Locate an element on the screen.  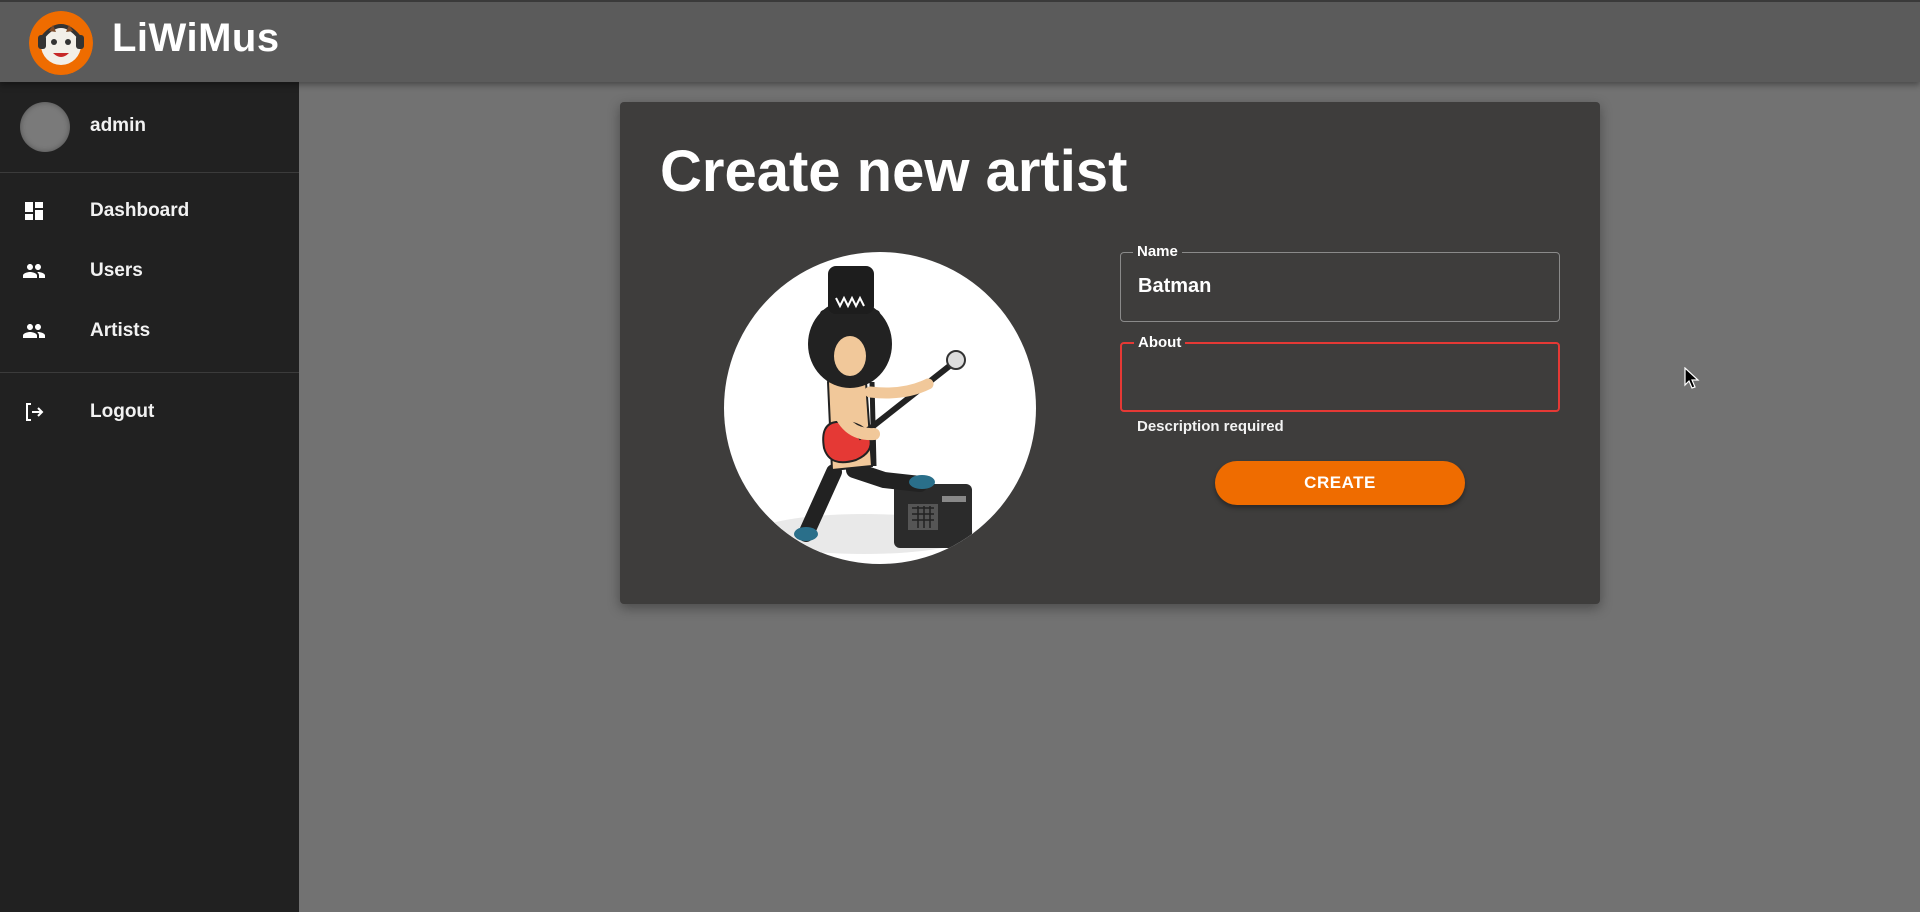
guitarist-illustration is located at coordinates (864, 410).